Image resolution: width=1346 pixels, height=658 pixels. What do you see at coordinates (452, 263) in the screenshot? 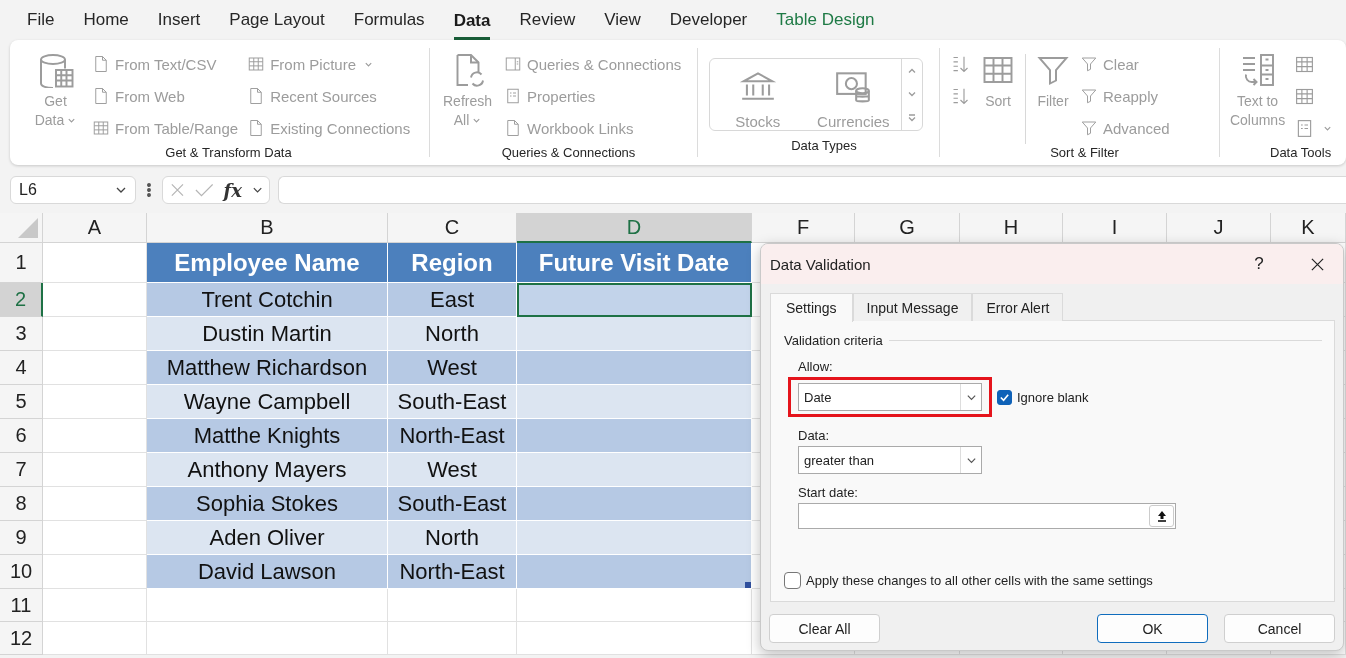
I see `table-header-cell: Region` at bounding box center [452, 263].